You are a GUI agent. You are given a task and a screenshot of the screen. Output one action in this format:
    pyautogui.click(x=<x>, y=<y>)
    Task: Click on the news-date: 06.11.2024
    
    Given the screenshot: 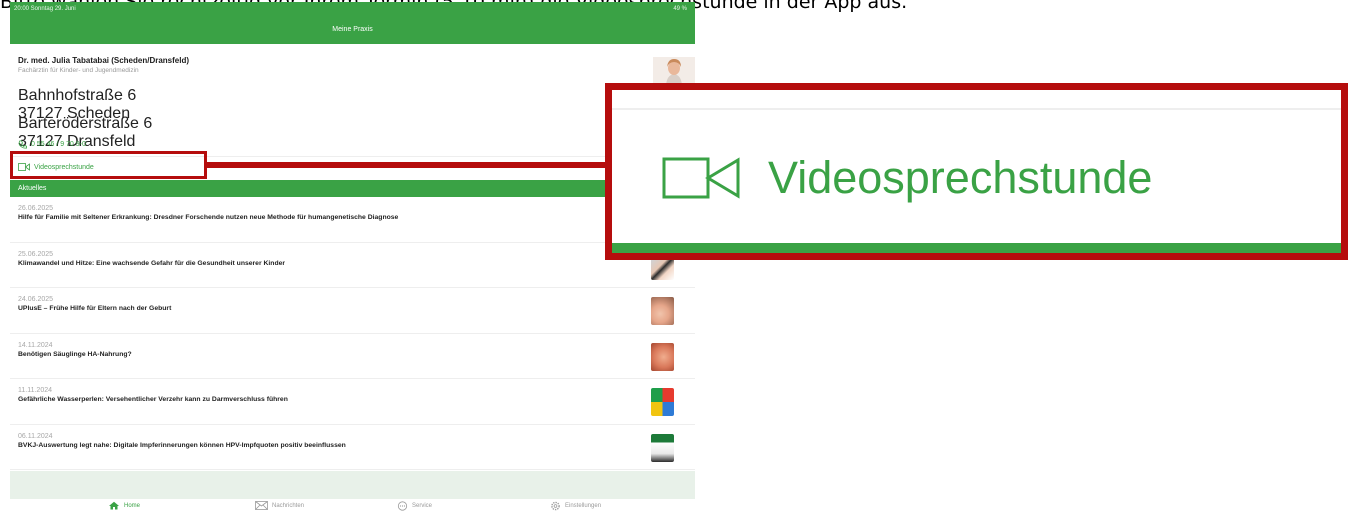 What is the action you would take?
    pyautogui.click(x=35, y=436)
    